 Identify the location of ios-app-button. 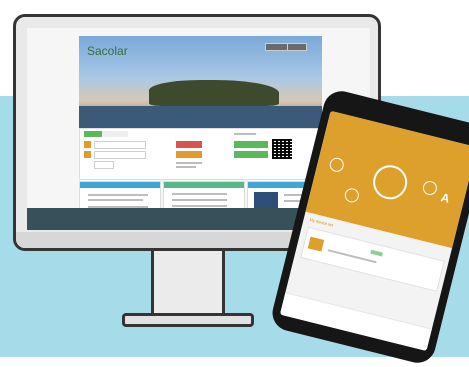
(251, 154).